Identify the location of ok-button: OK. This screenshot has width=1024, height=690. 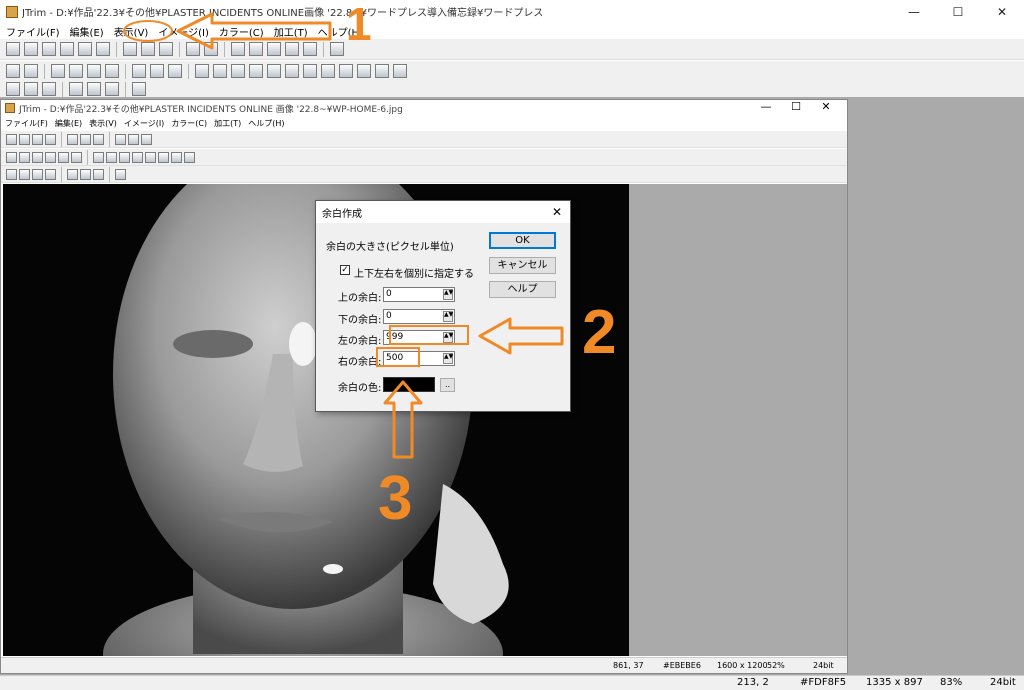
(522, 240).